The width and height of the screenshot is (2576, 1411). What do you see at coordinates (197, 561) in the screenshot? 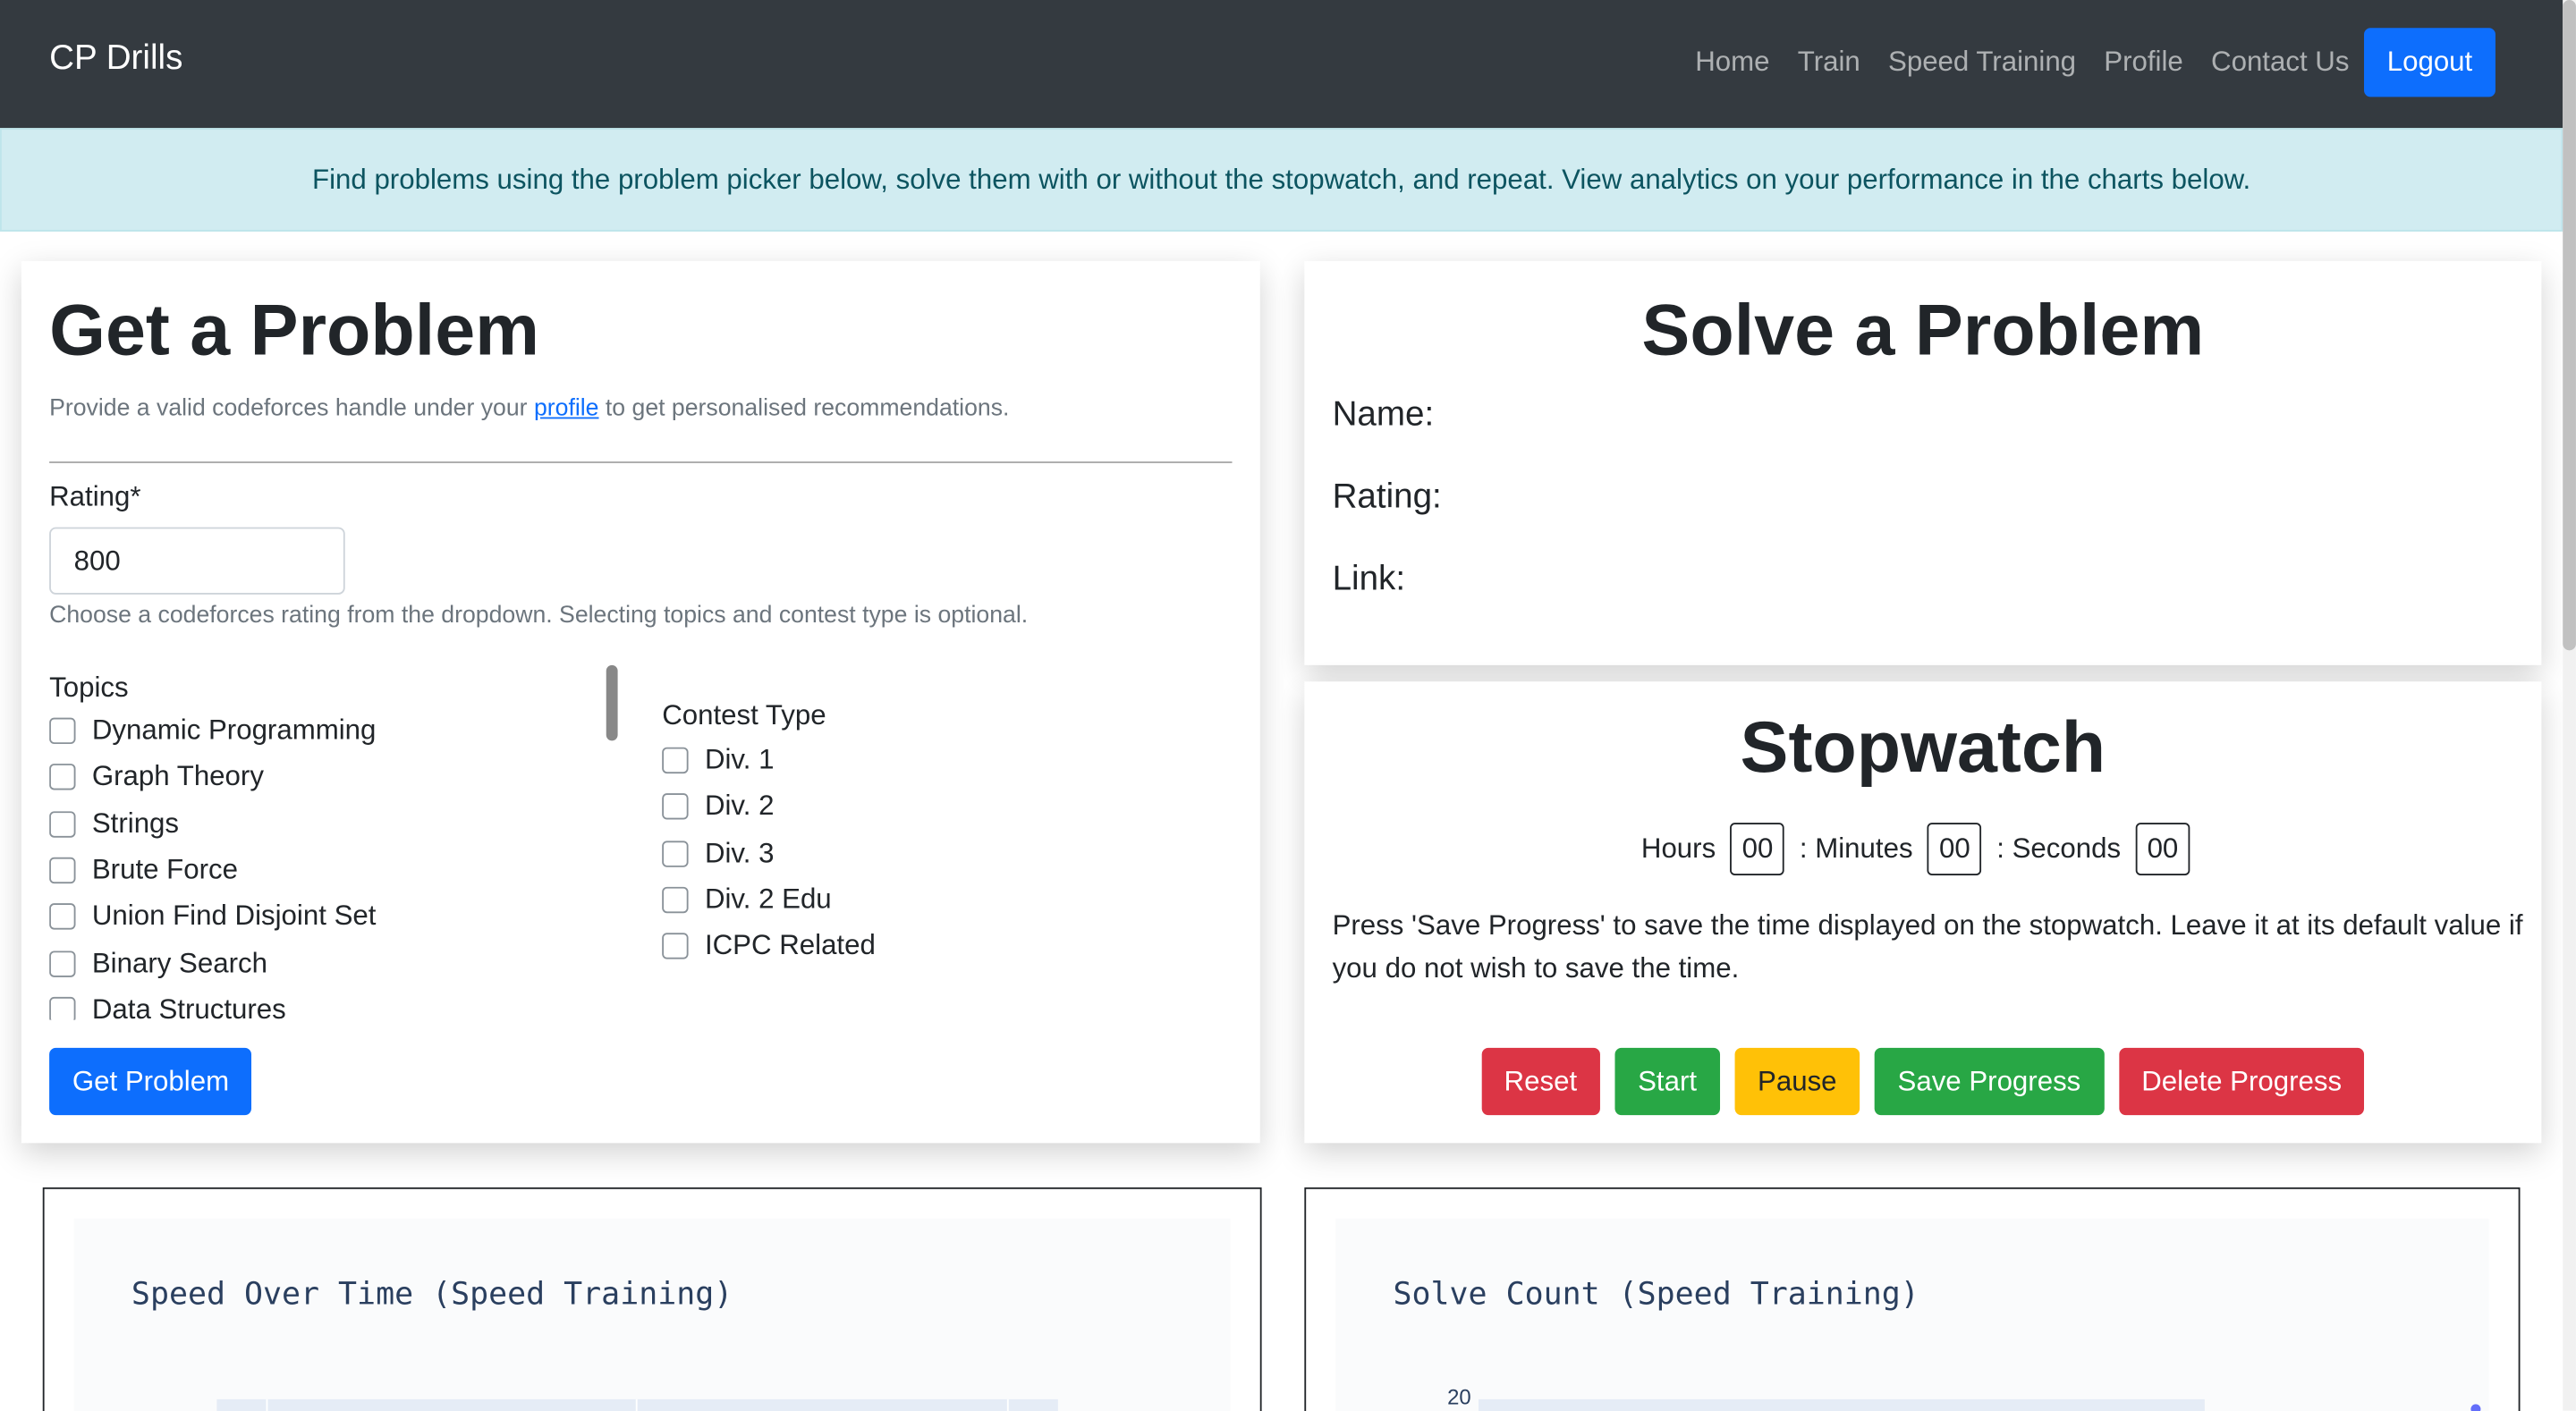
I see `rating-select: 800` at bounding box center [197, 561].